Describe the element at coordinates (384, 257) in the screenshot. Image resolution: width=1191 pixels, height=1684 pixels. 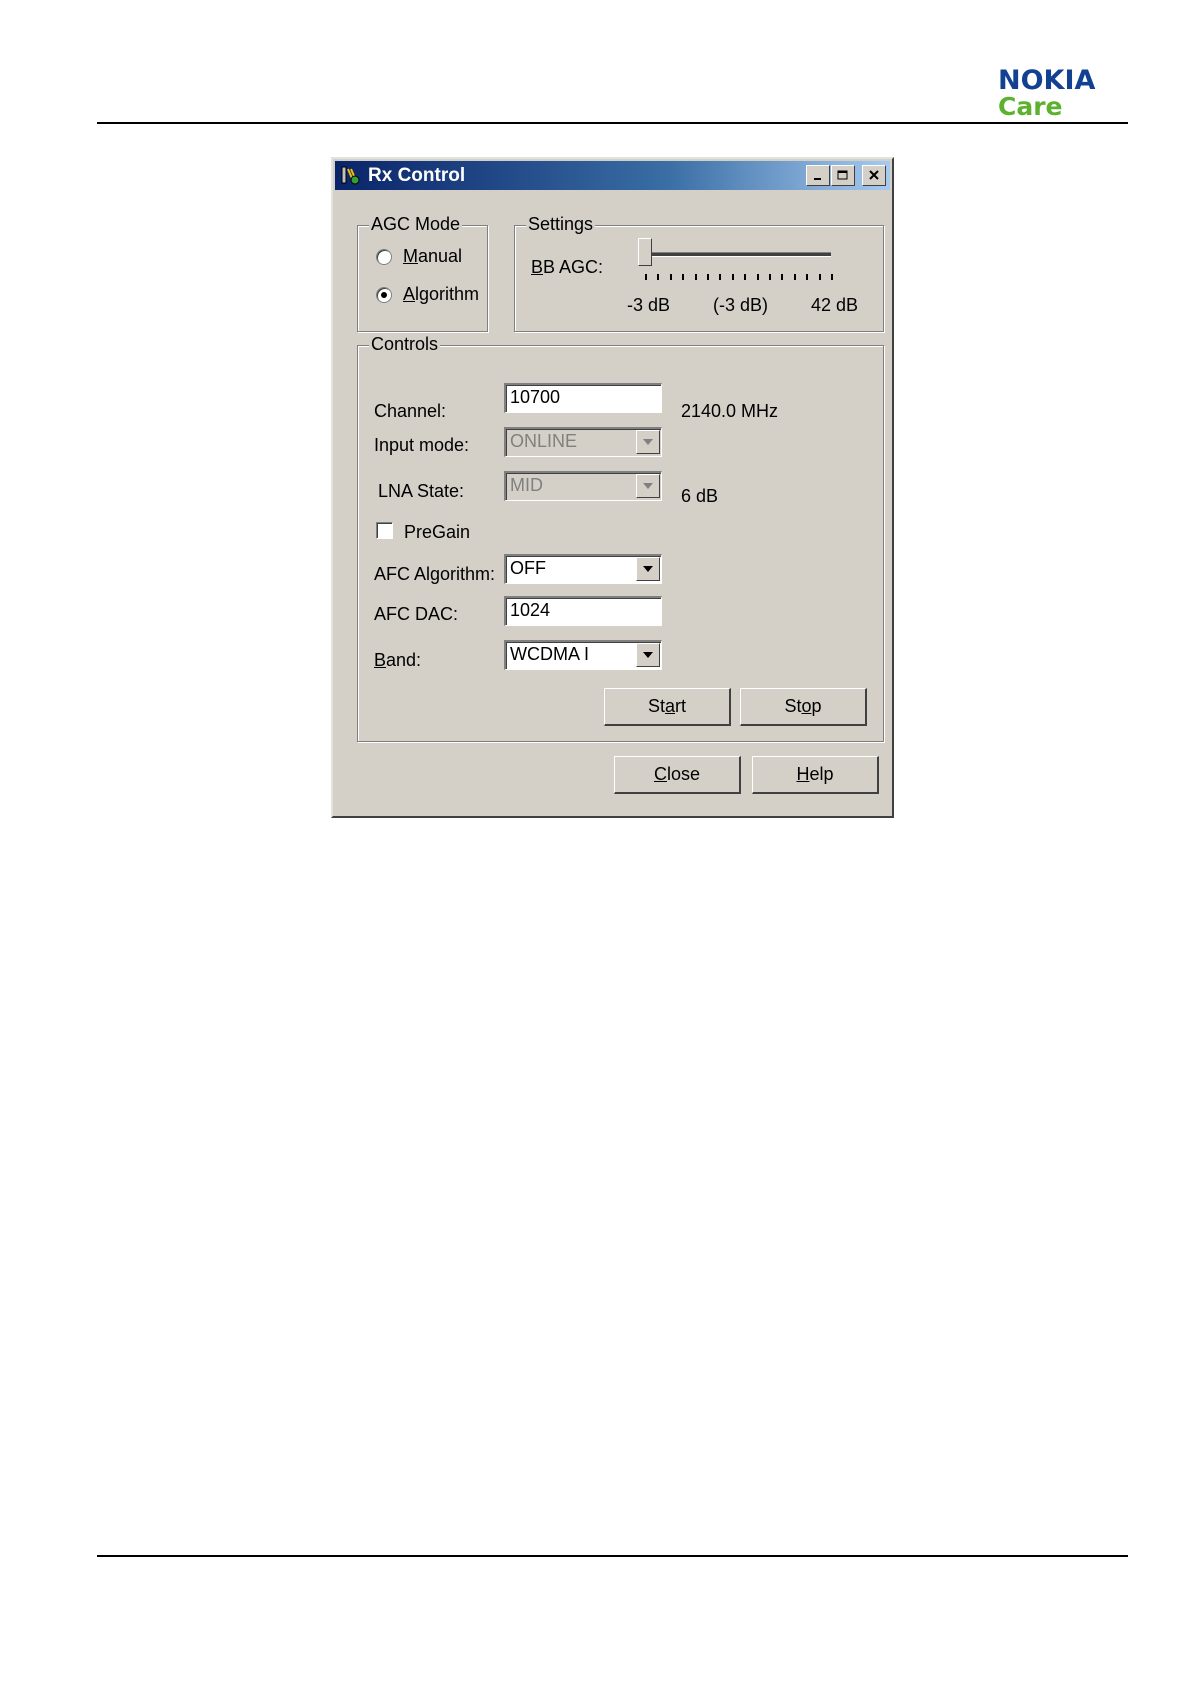
I see `manual-radio` at that location.